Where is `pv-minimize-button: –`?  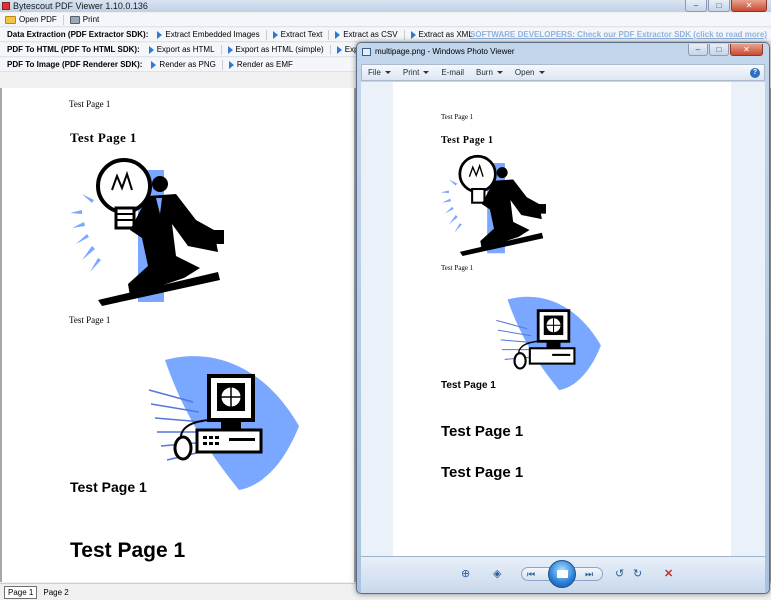 pv-minimize-button: – is located at coordinates (698, 50).